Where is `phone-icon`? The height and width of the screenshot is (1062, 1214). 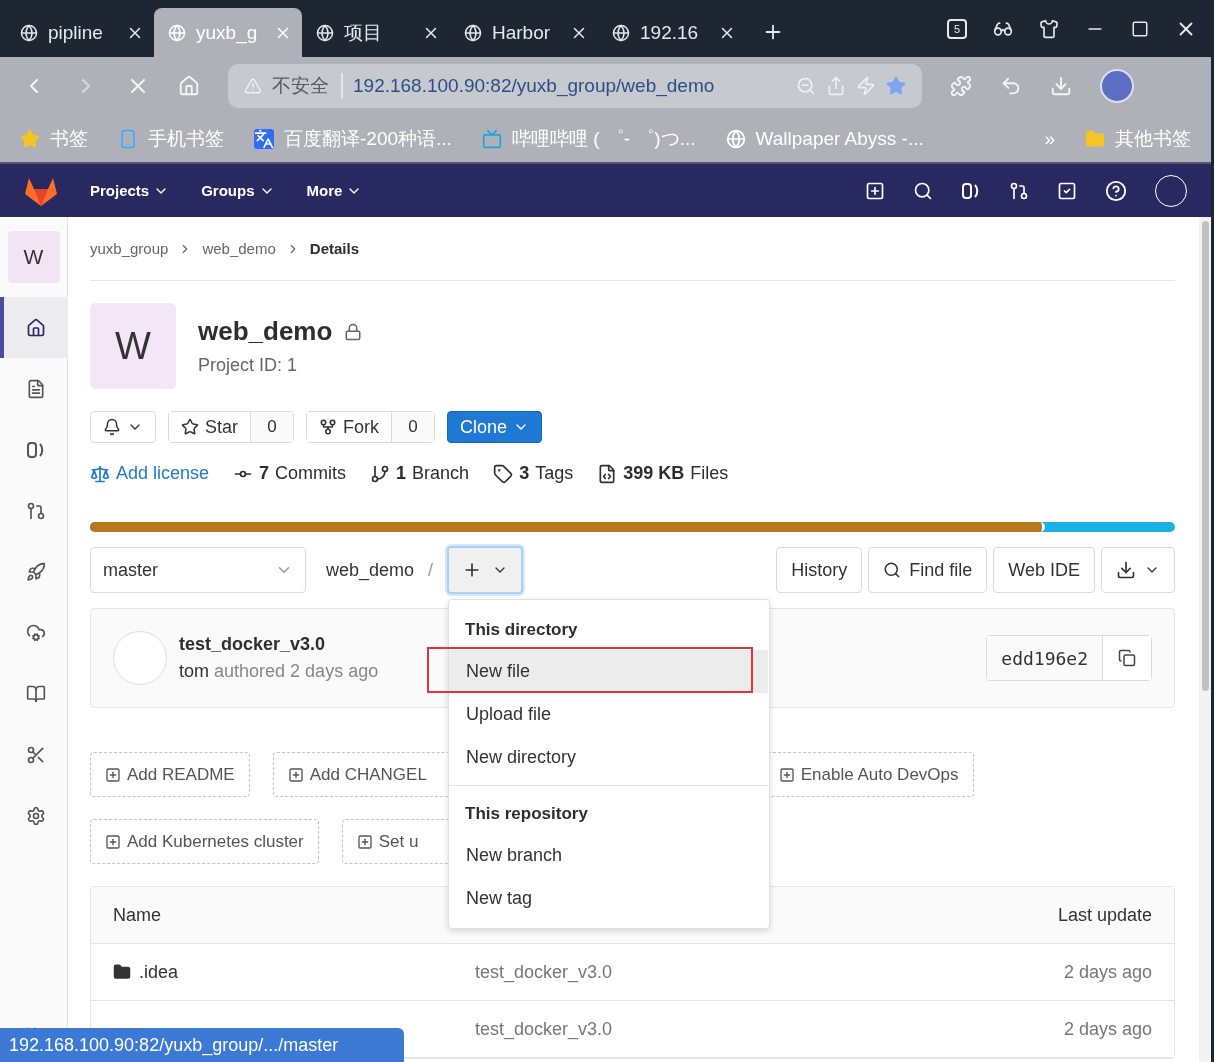
phone-icon is located at coordinates (128, 138).